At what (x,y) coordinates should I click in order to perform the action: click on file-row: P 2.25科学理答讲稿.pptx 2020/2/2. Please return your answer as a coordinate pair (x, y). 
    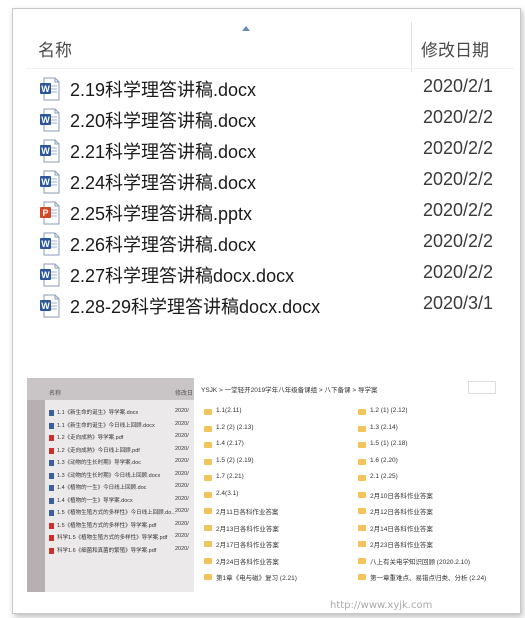
    Looking at the image, I should click on (277, 213).